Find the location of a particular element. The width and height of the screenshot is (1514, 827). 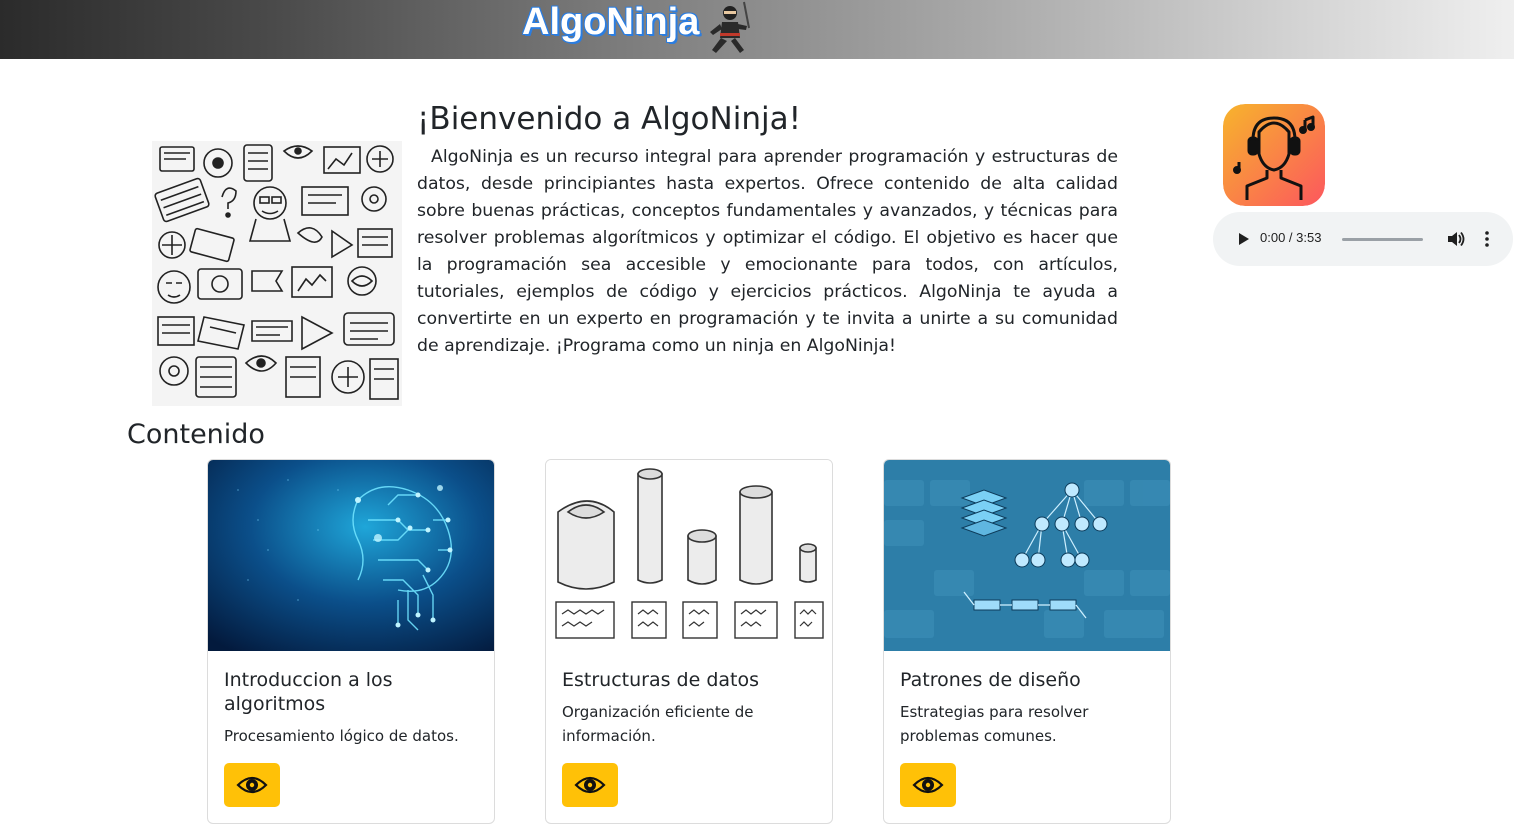

circuit-brain-image is located at coordinates (351, 555).